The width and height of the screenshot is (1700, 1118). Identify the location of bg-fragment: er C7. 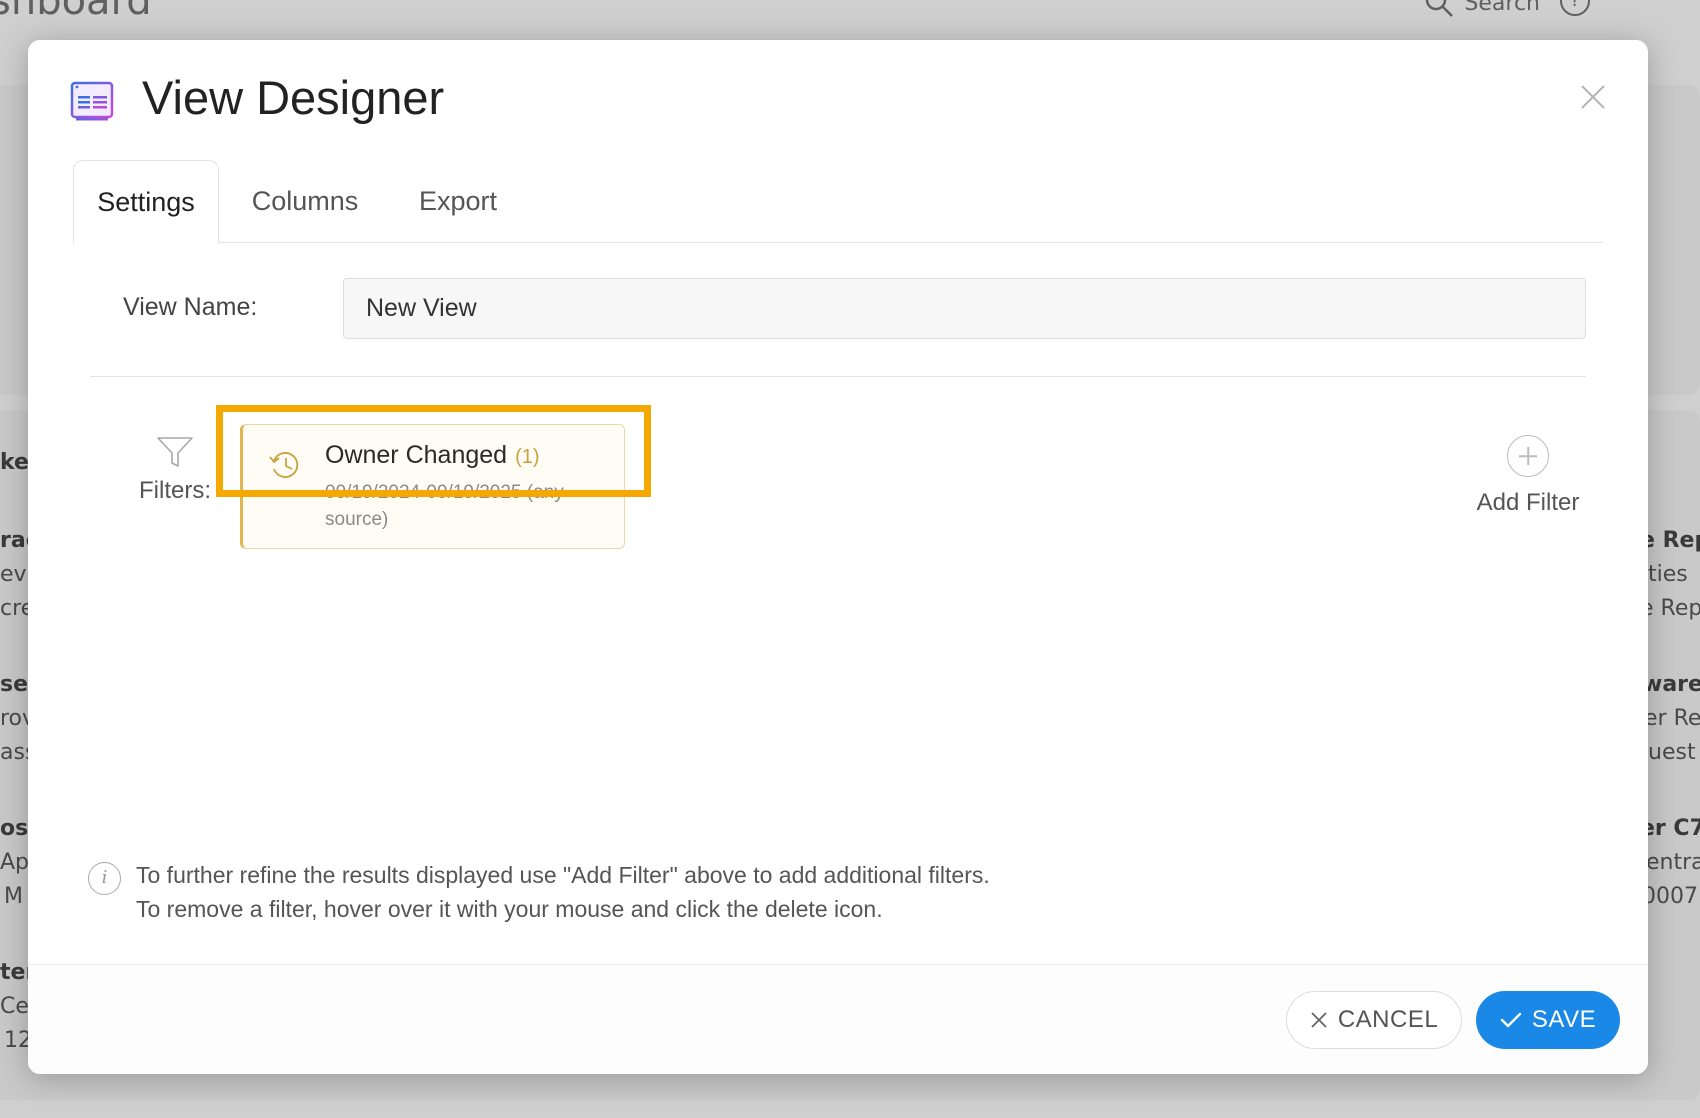
(1670, 828).